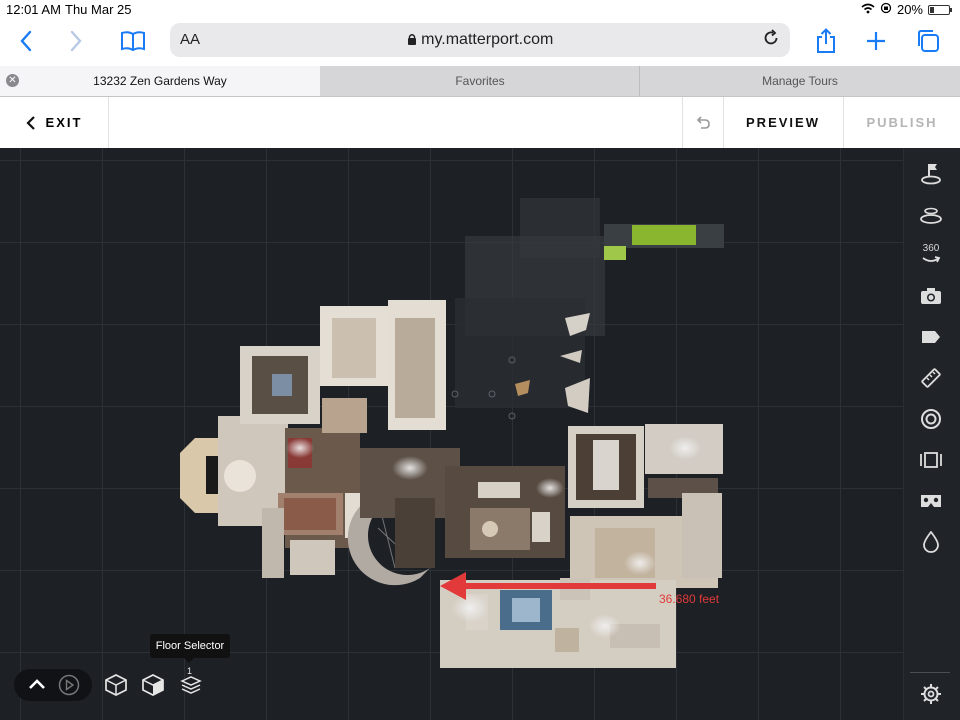  What do you see at coordinates (190, 671) in the screenshot?
I see `floor-count: 1` at bounding box center [190, 671].